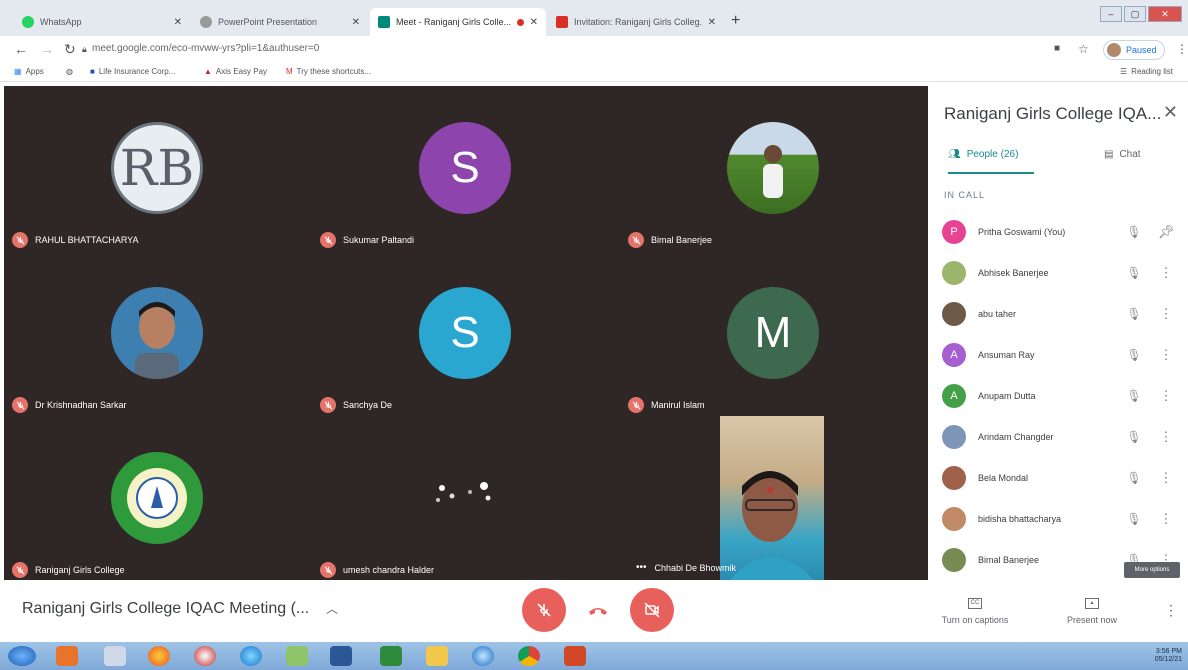 This screenshot has width=1188, height=670. What do you see at coordinates (157, 498) in the screenshot?
I see `participant-tile: Raniganj Girls College` at bounding box center [157, 498].